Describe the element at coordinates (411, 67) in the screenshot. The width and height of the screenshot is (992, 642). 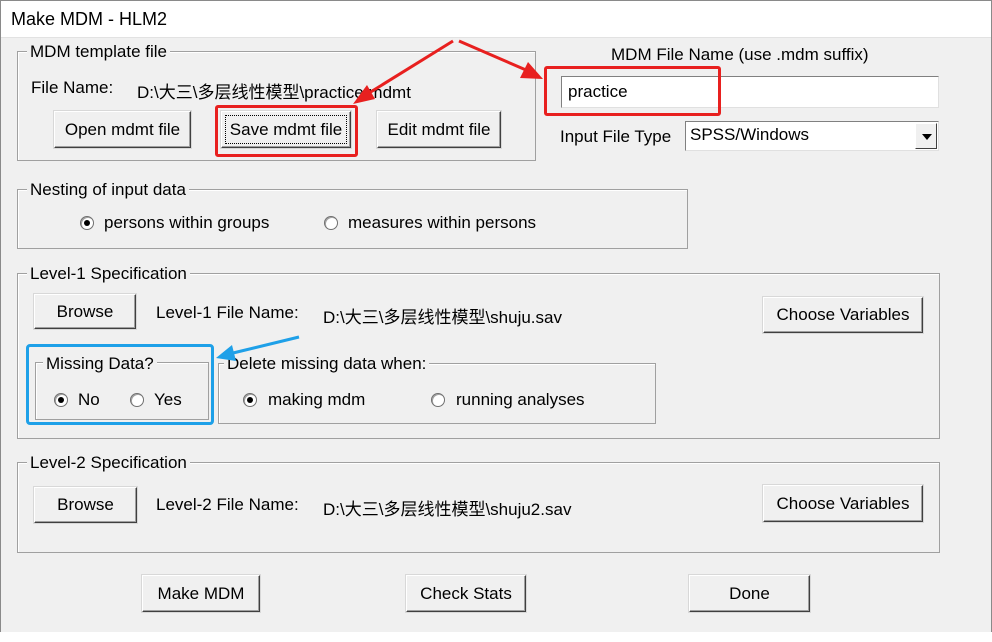
I see `arrow-to-save` at that location.